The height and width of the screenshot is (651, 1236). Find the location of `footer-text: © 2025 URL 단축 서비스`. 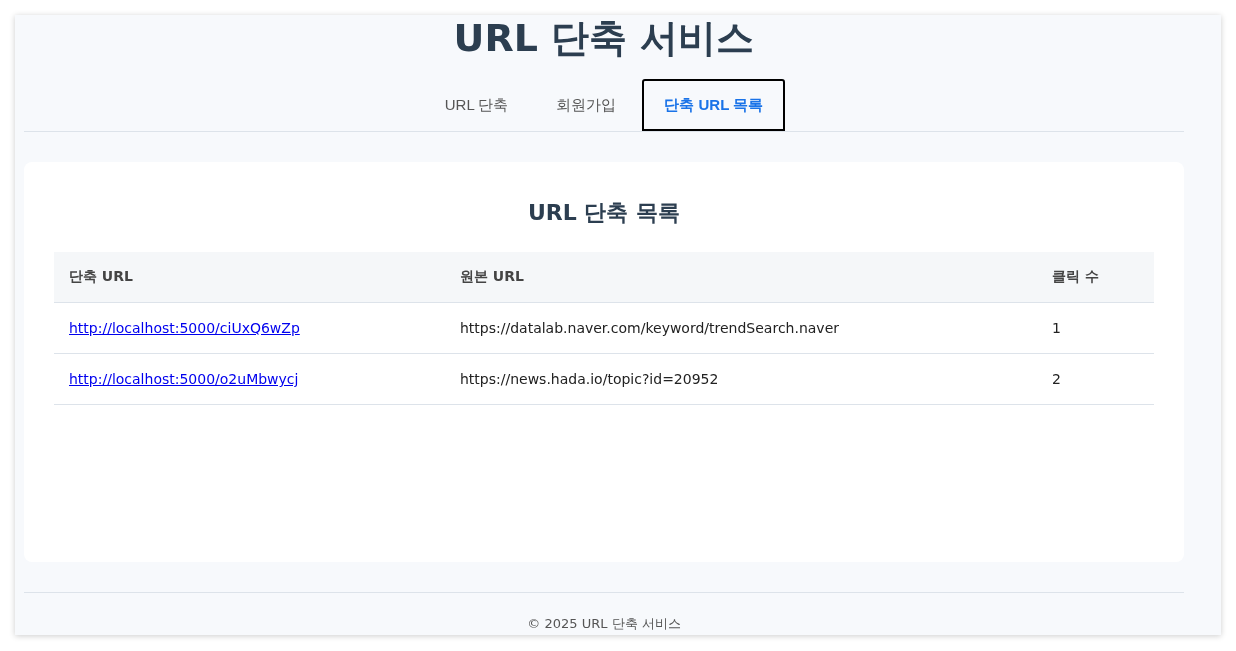

footer-text: © 2025 URL 단축 서비스 is located at coordinates (604, 624).